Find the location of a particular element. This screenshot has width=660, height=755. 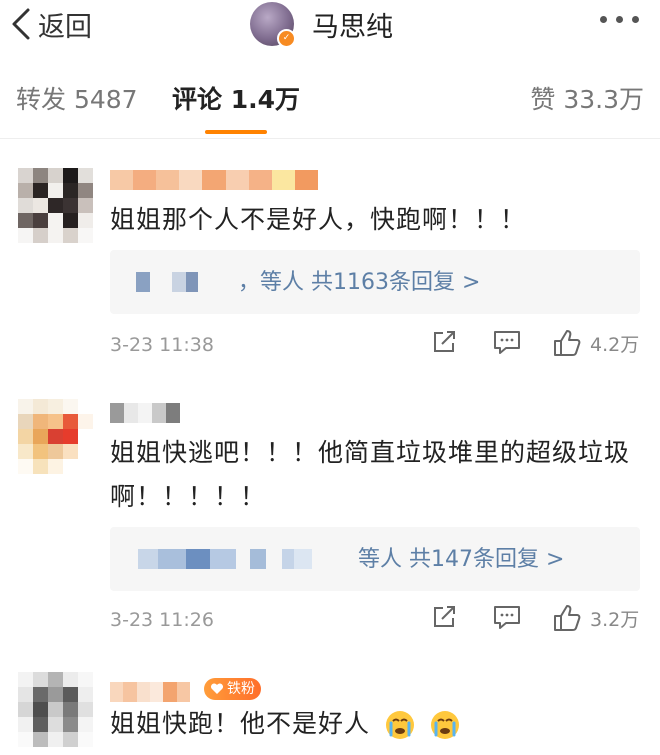

like-count: 4.2万 is located at coordinates (615, 344).